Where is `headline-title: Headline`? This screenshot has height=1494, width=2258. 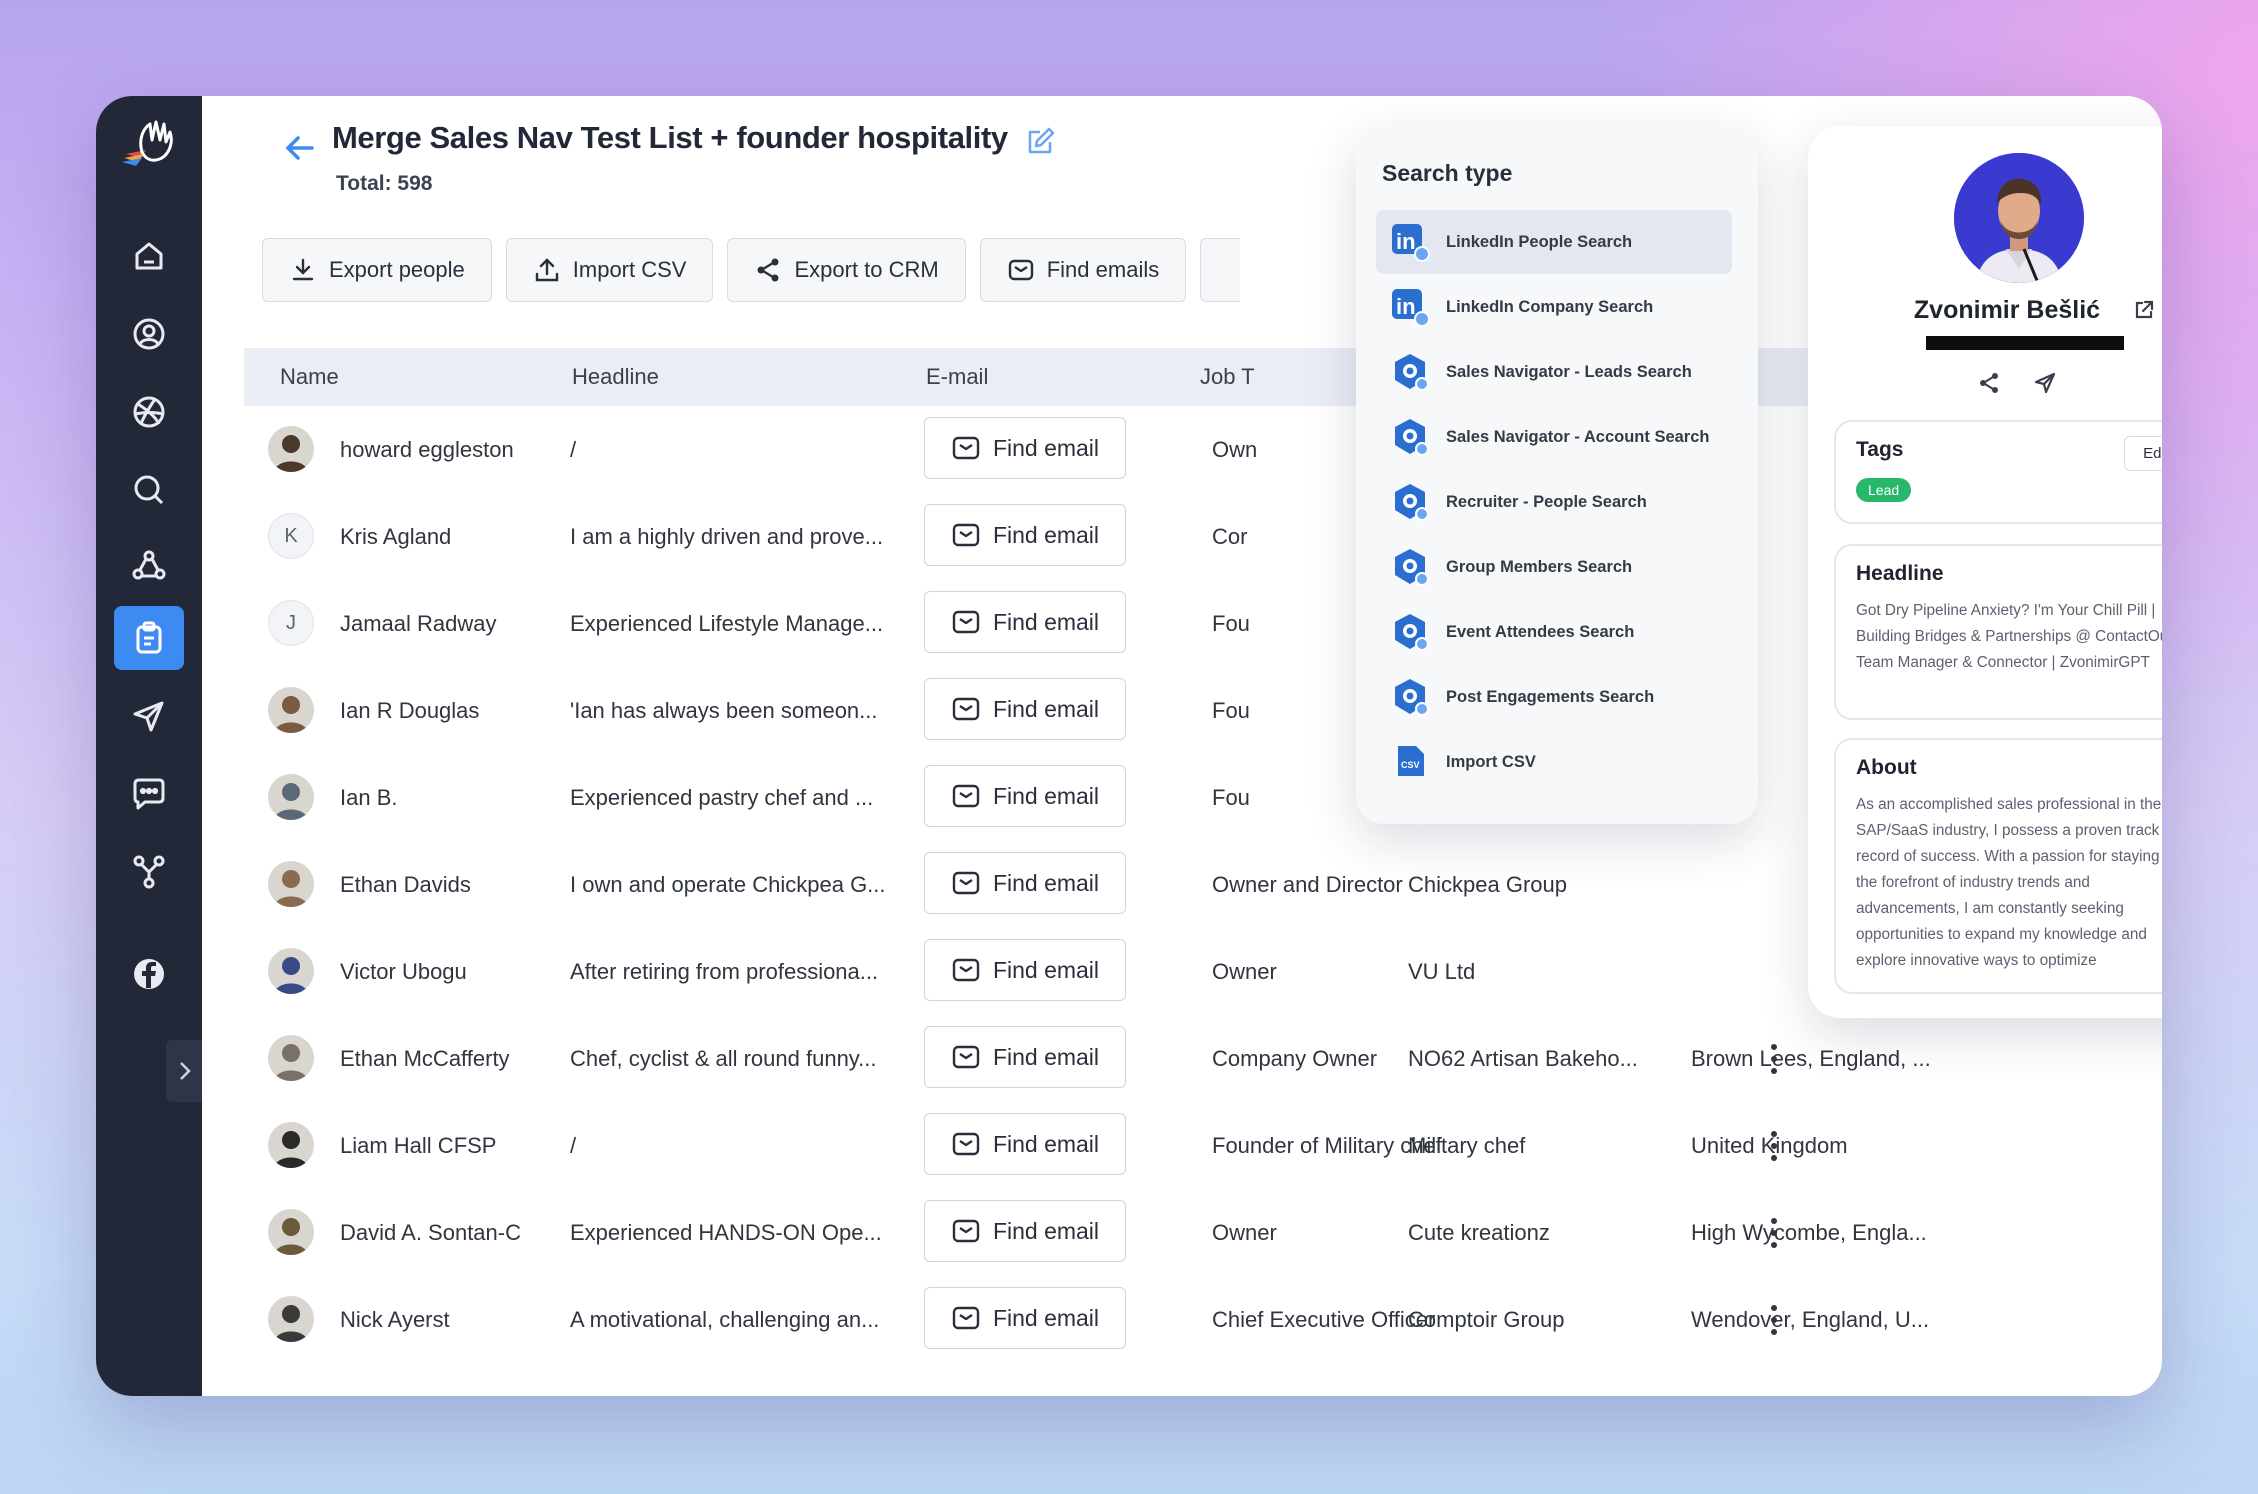
headline-title: Headline is located at coordinates (1900, 573).